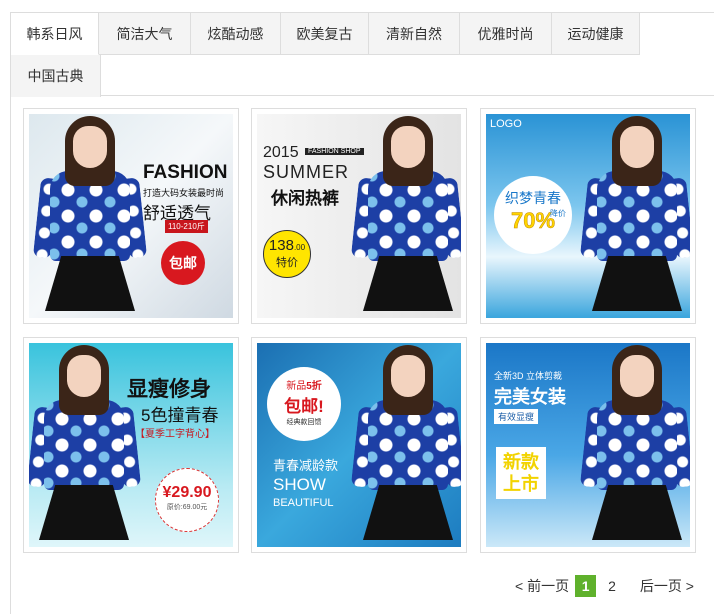 This screenshot has height=614, width=714. Describe the element at coordinates (325, 34) in the screenshot. I see `tab-western-retro: 欧美复古` at that location.